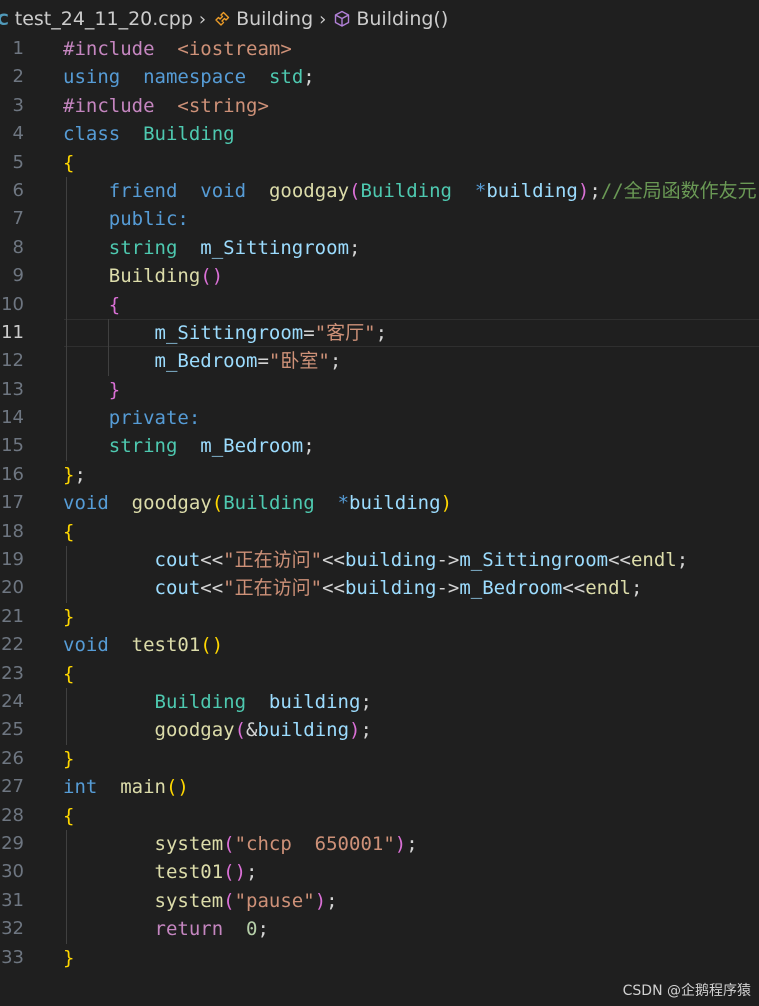  What do you see at coordinates (583, 190) in the screenshot?
I see `code-token: )` at bounding box center [583, 190].